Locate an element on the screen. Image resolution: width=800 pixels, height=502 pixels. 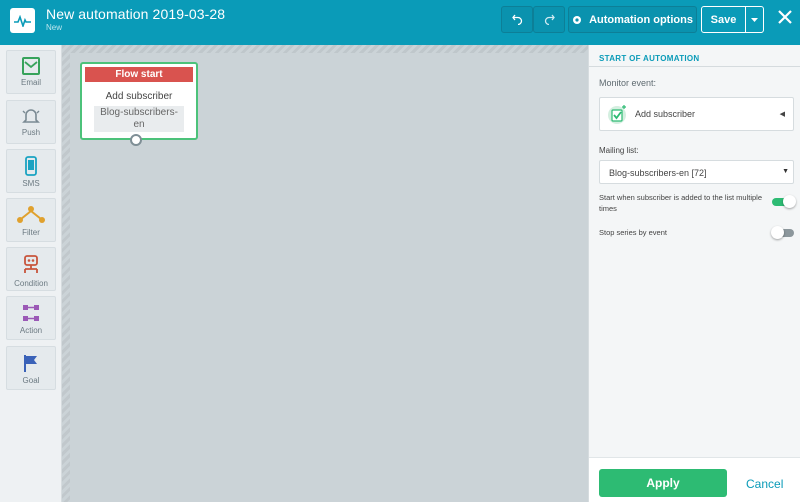
mailing-list-select: Blog-subscribers-en [72] ▼ is located at coordinates (696, 172).